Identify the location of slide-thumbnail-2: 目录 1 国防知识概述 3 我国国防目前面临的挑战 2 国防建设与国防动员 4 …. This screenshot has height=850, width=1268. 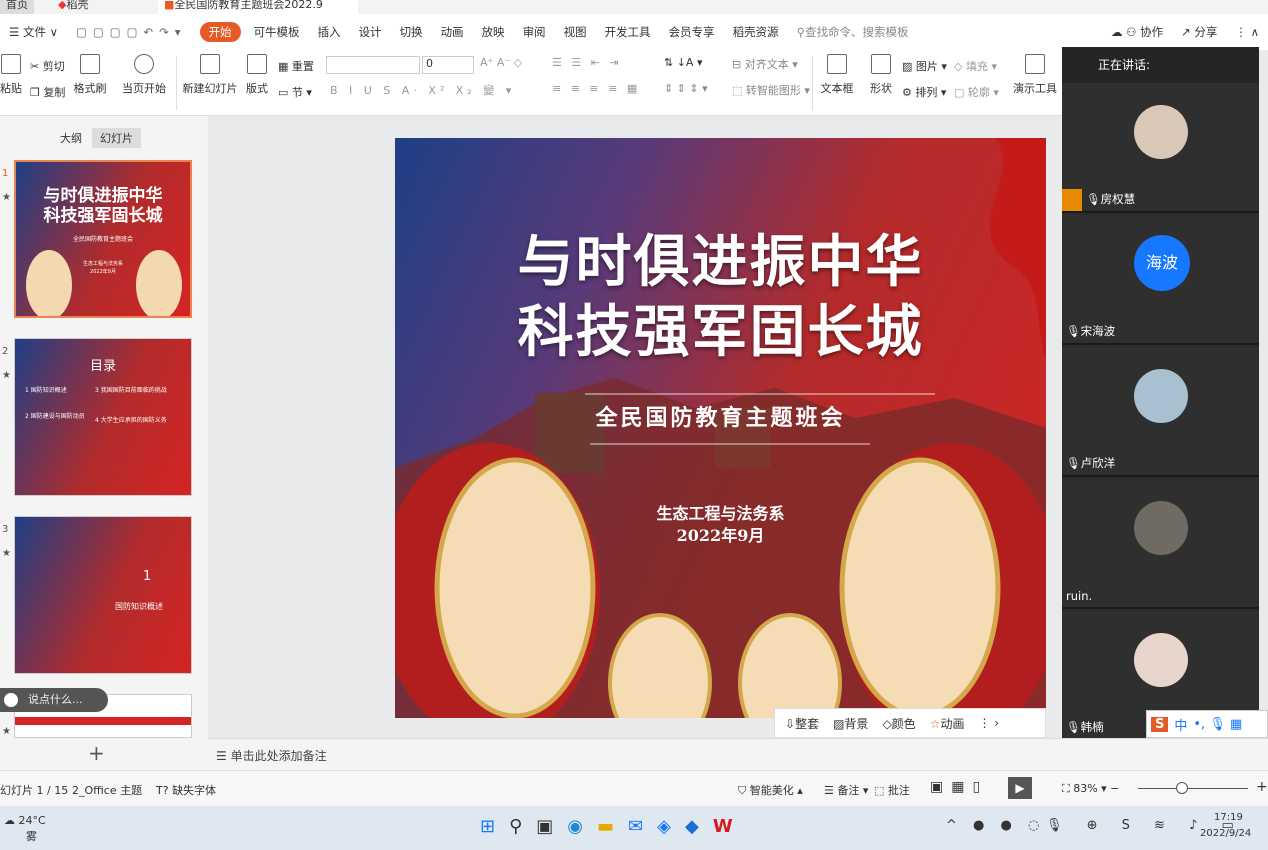
(103, 417).